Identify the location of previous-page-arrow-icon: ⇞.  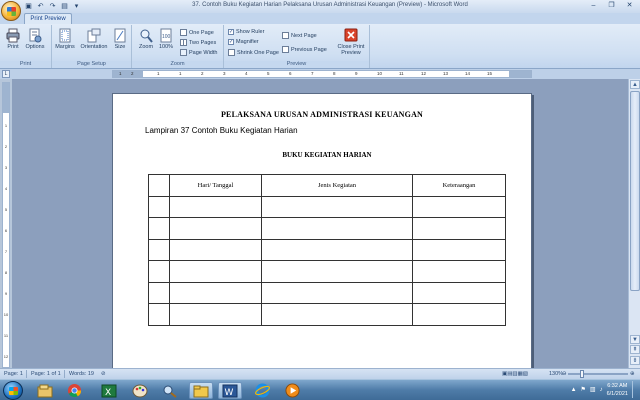
(635, 349).